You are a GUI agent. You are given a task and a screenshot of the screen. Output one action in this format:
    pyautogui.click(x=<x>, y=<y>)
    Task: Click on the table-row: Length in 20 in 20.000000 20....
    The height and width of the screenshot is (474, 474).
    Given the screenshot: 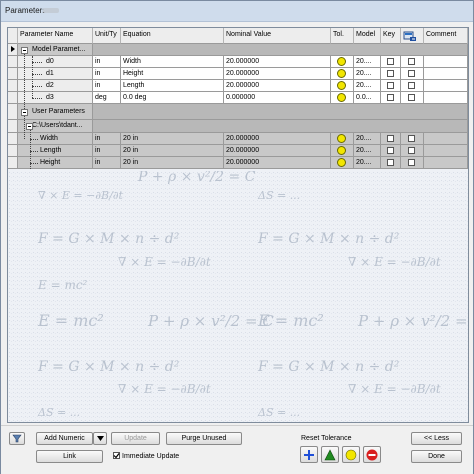 What is the action you would take?
    pyautogui.click(x=238, y=151)
    